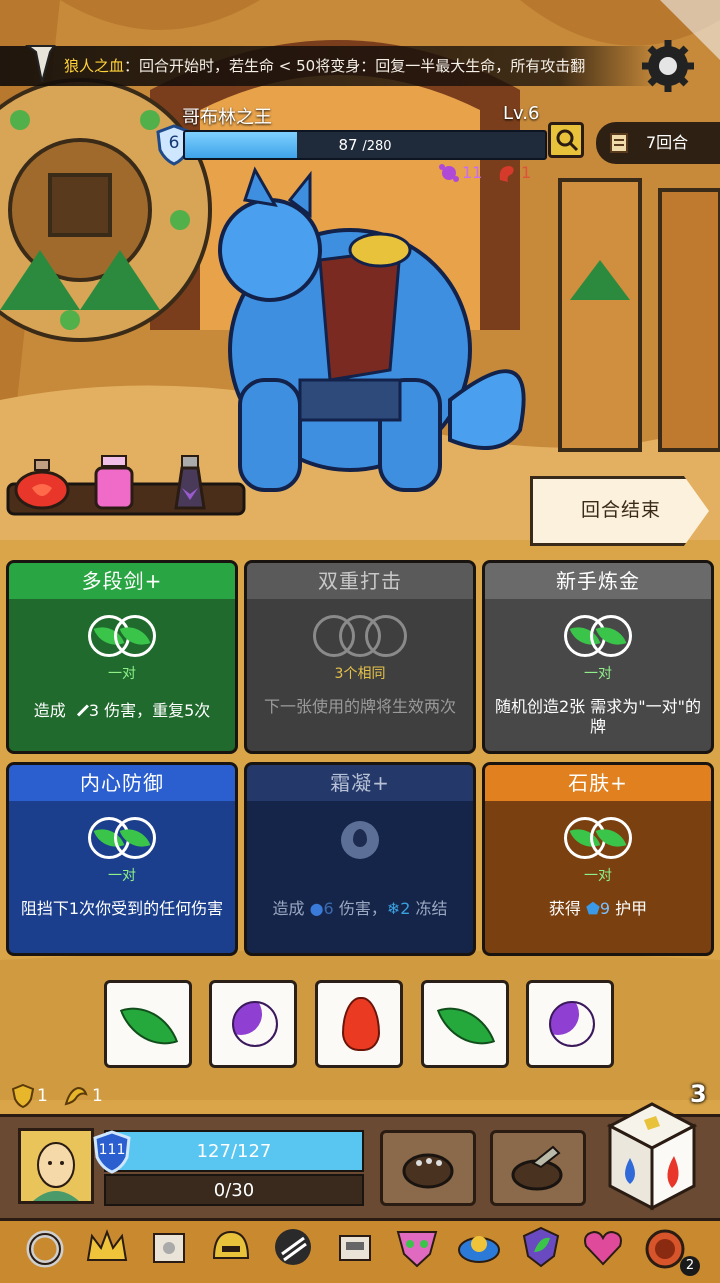 Image resolution: width=720 pixels, height=1283 pixels. I want to click on dice-box-cube-icon, so click(652, 1156).